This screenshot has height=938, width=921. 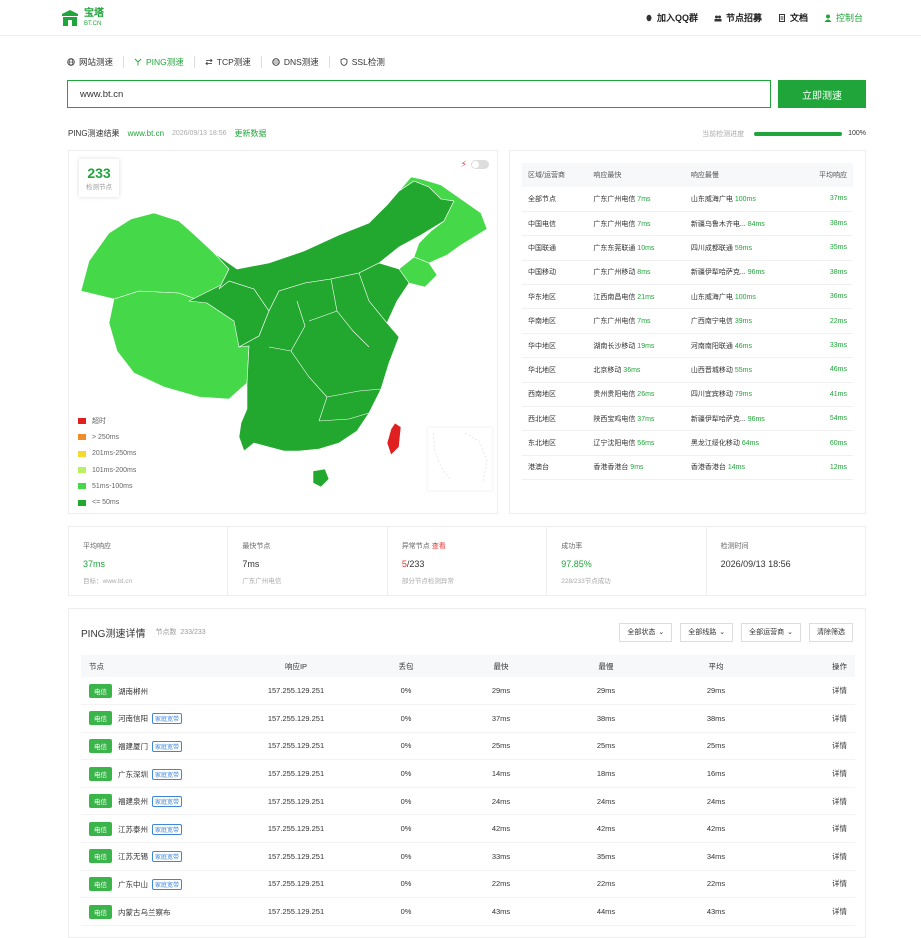 What do you see at coordinates (646, 419) in the screenshot?
I see `fastest-ms: 37ms` at bounding box center [646, 419].